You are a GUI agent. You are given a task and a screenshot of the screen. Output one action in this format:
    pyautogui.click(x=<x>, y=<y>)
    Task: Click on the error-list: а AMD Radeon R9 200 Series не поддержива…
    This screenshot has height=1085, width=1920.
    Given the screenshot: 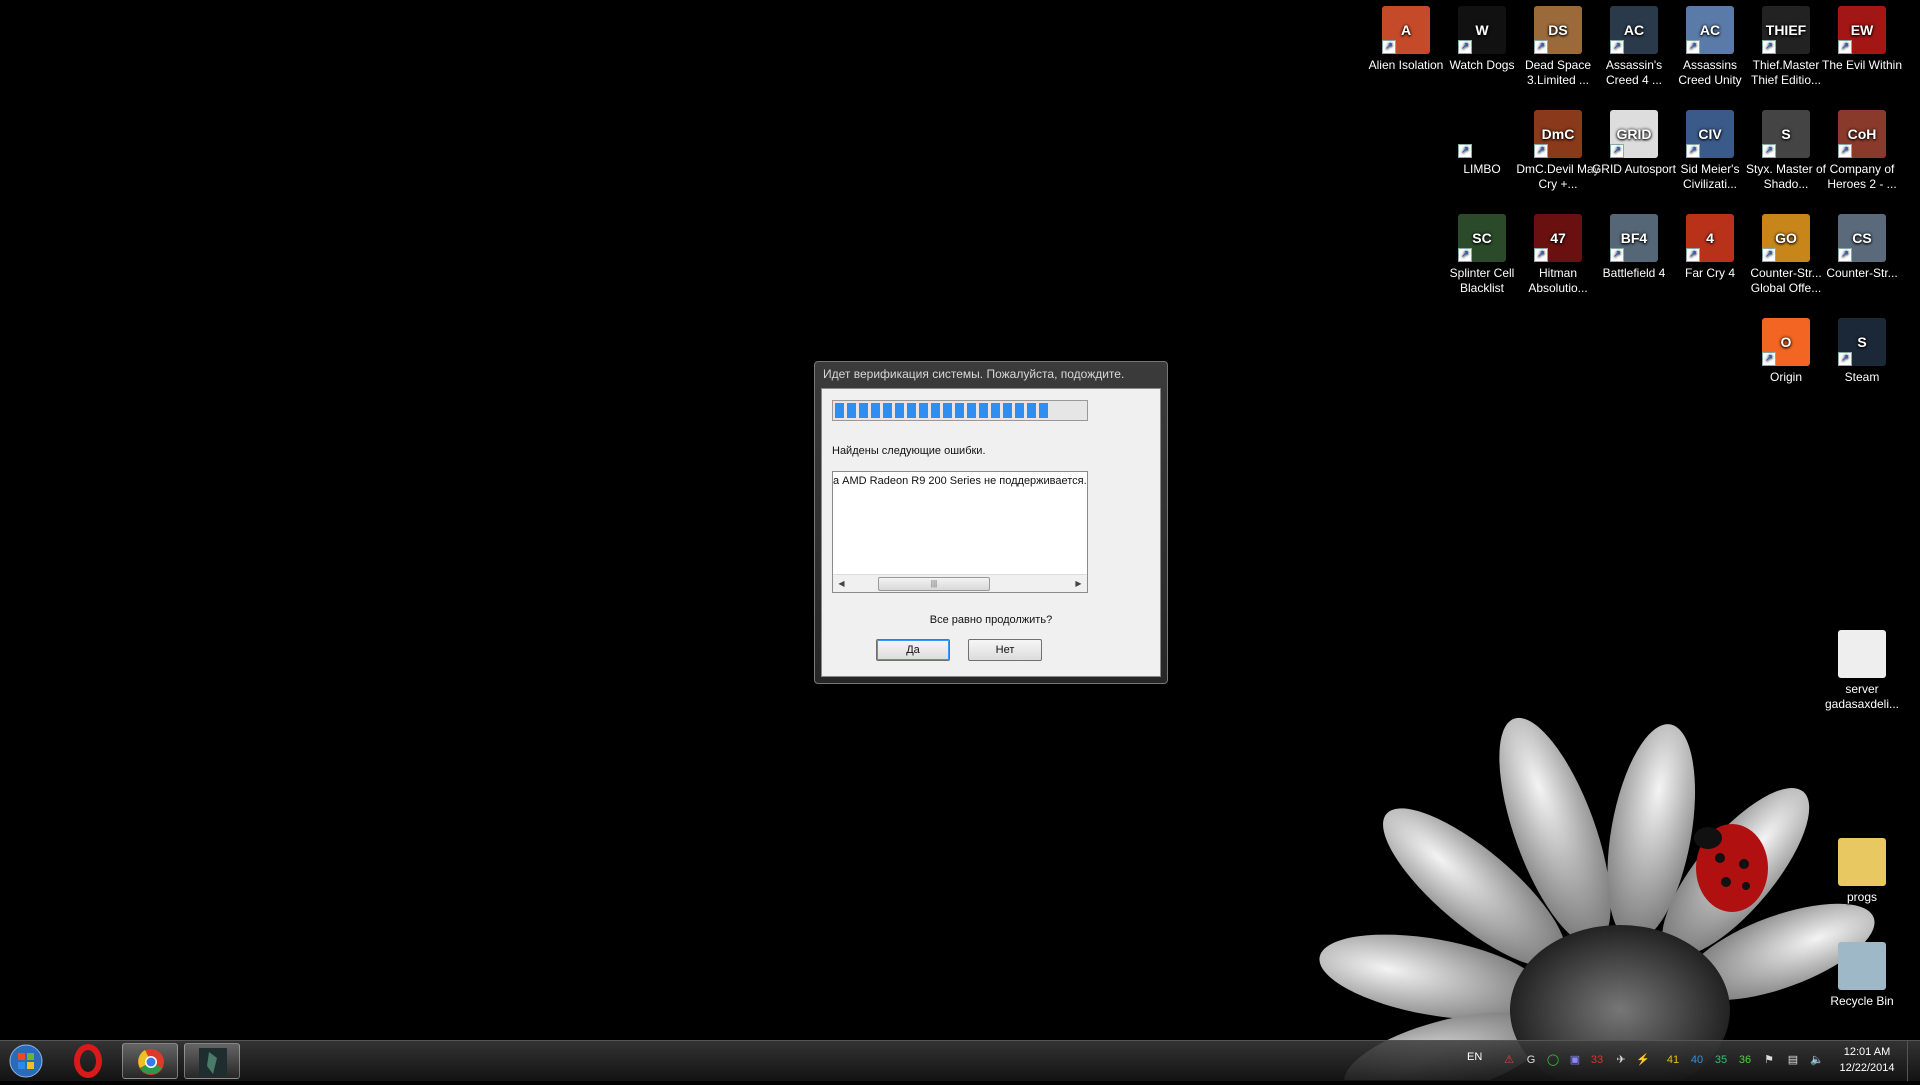 What is the action you would take?
    pyautogui.click(x=960, y=532)
    